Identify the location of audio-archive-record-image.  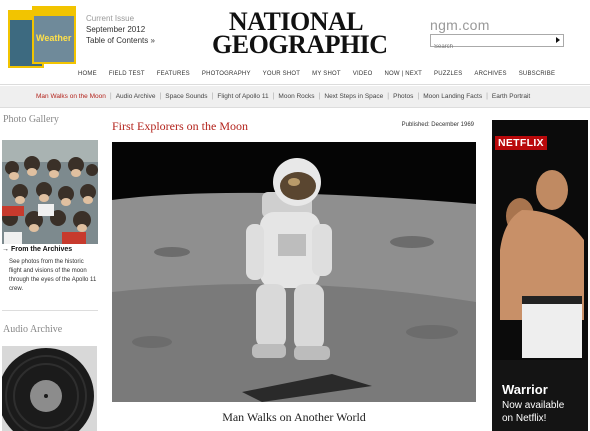
(49, 388).